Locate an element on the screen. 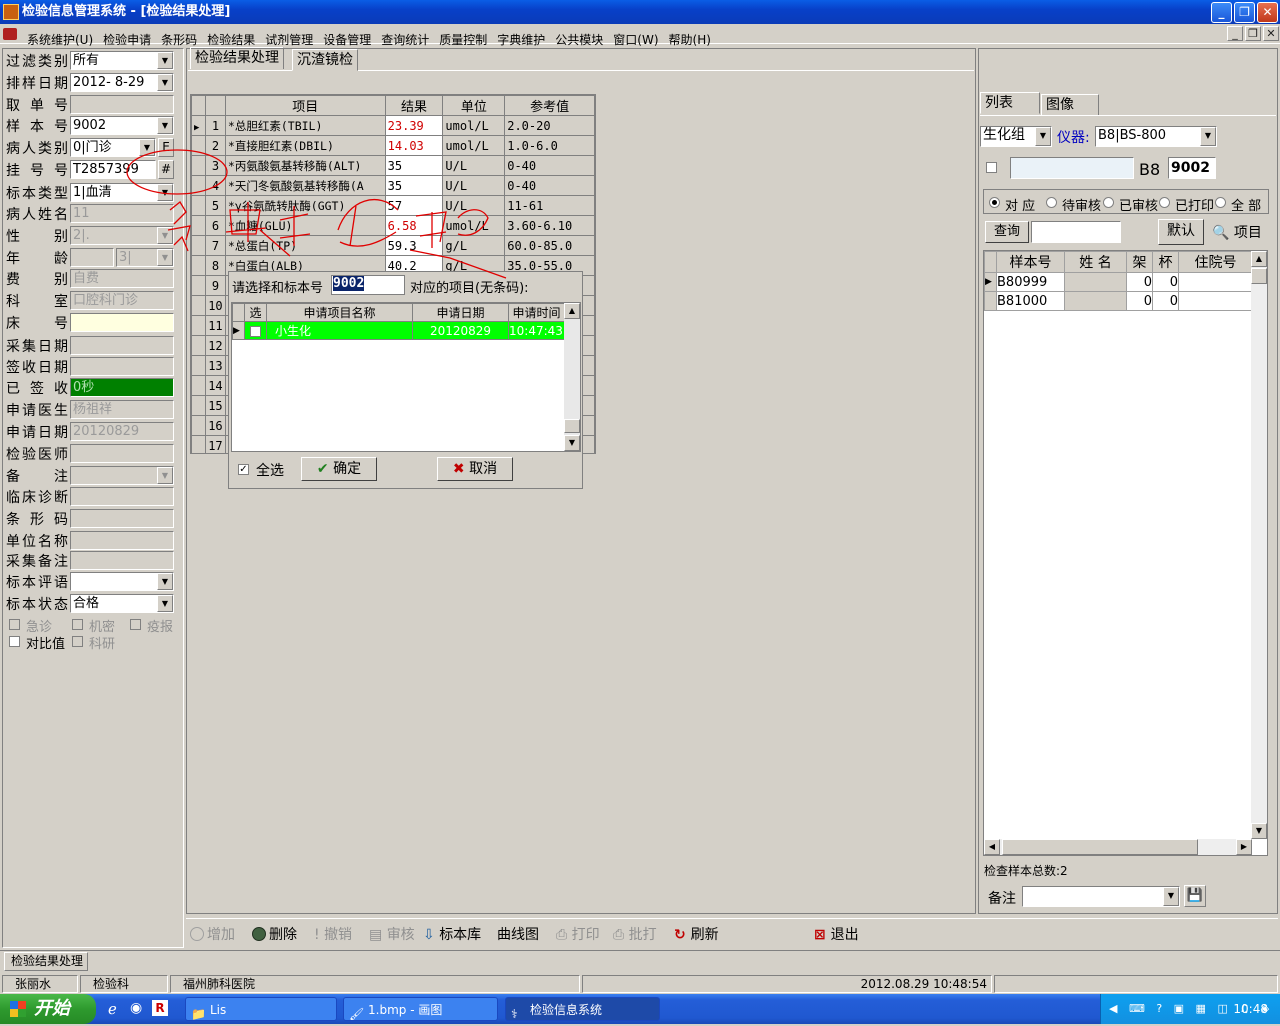 The height and width of the screenshot is (1026, 1280). sort-date-picker: 2012- 8-29 ▼ is located at coordinates (122, 82).